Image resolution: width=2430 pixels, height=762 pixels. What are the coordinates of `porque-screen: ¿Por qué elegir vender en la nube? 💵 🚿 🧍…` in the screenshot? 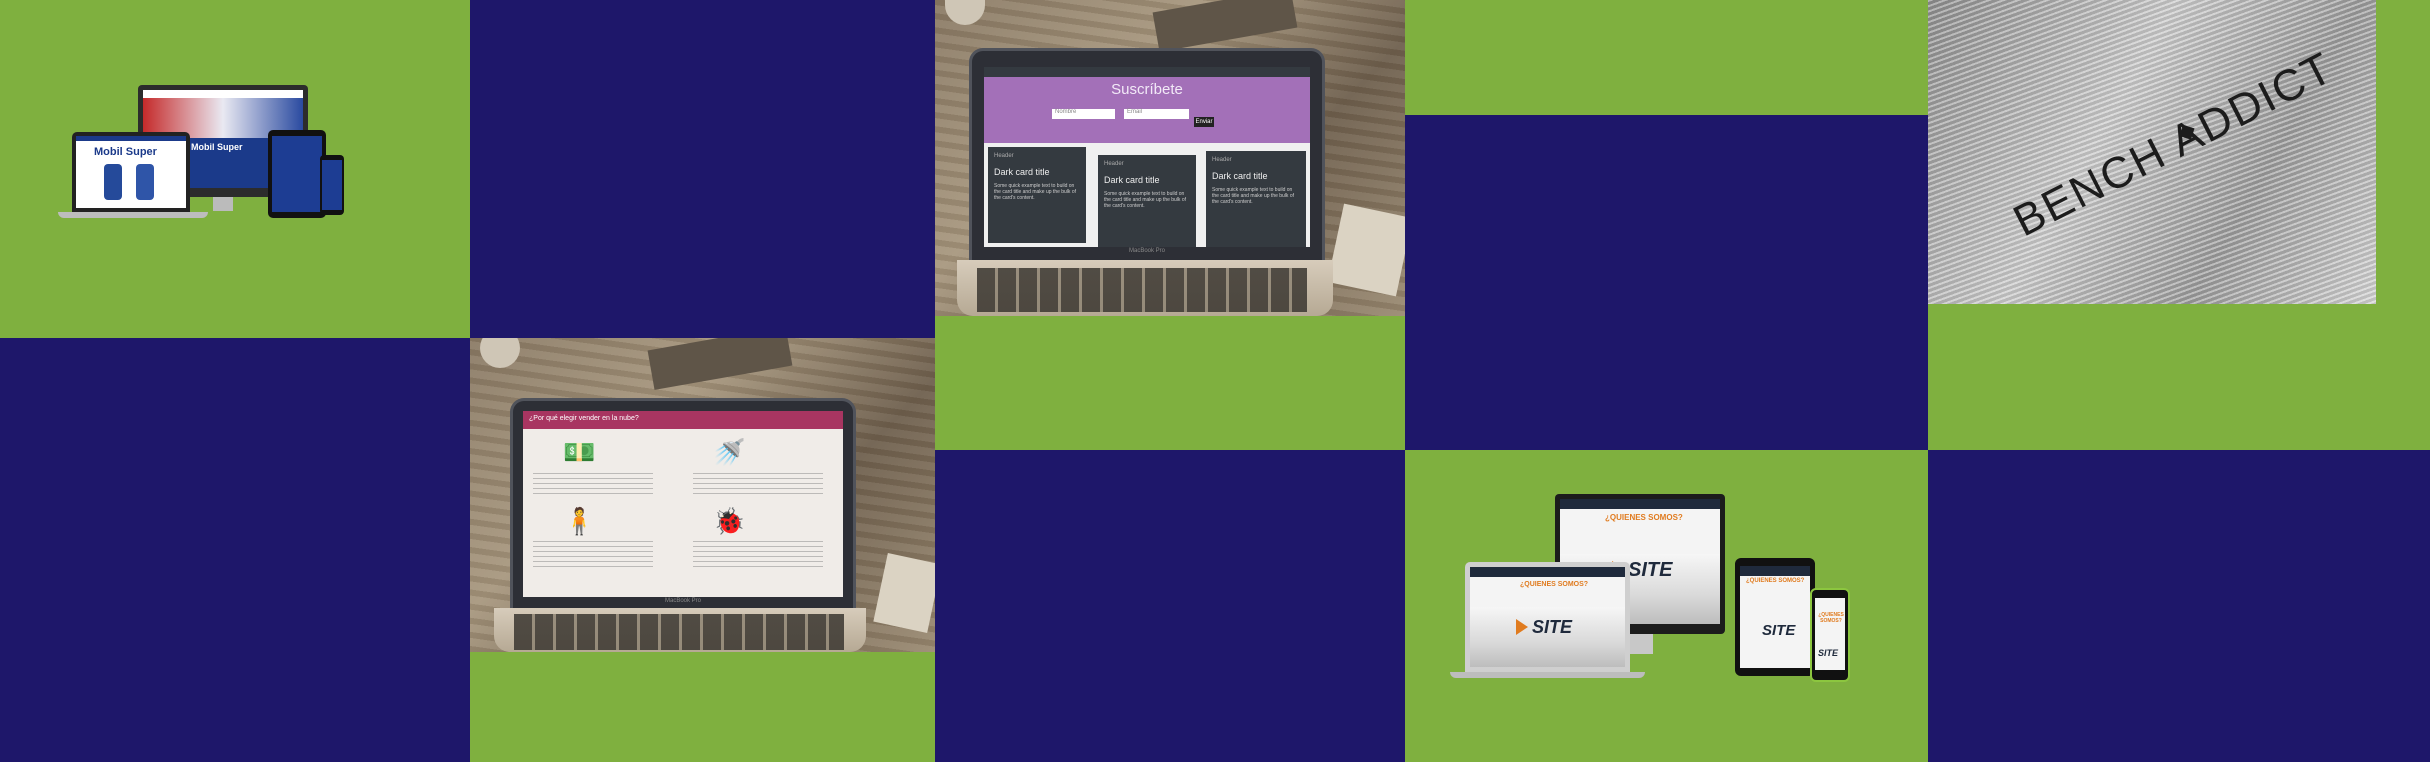 It's located at (683, 504).